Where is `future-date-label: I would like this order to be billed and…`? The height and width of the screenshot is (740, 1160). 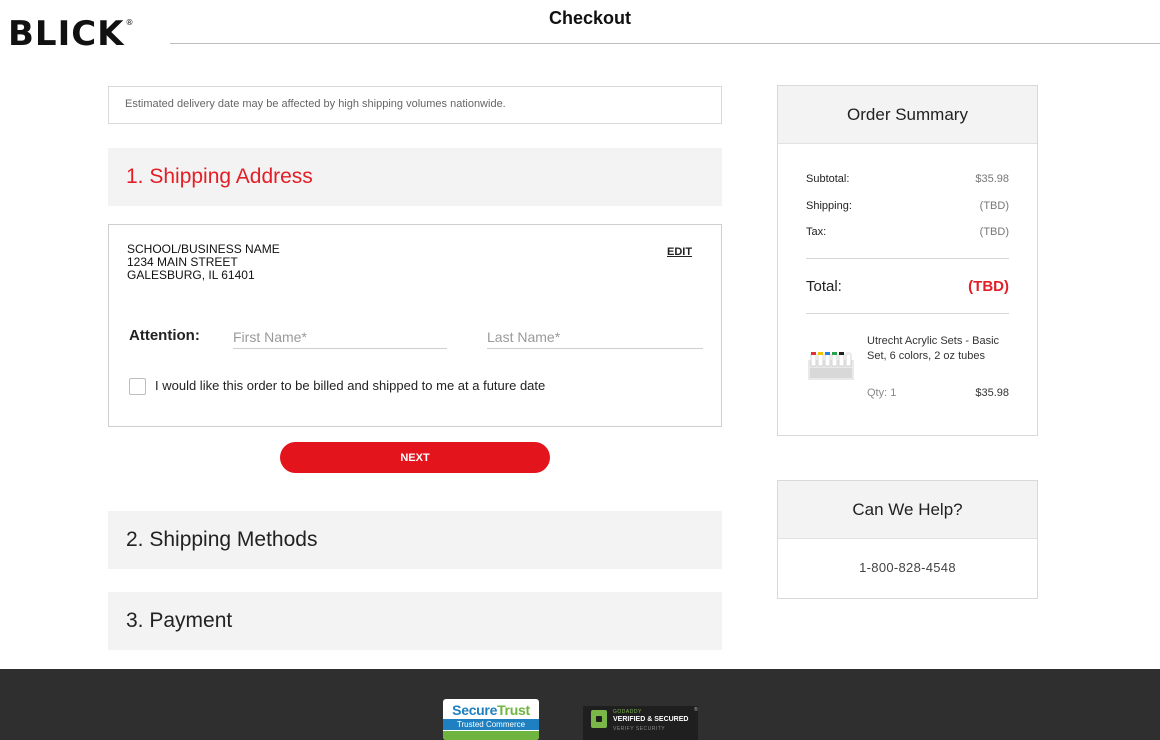 future-date-label: I would like this order to be billed and… is located at coordinates (350, 385).